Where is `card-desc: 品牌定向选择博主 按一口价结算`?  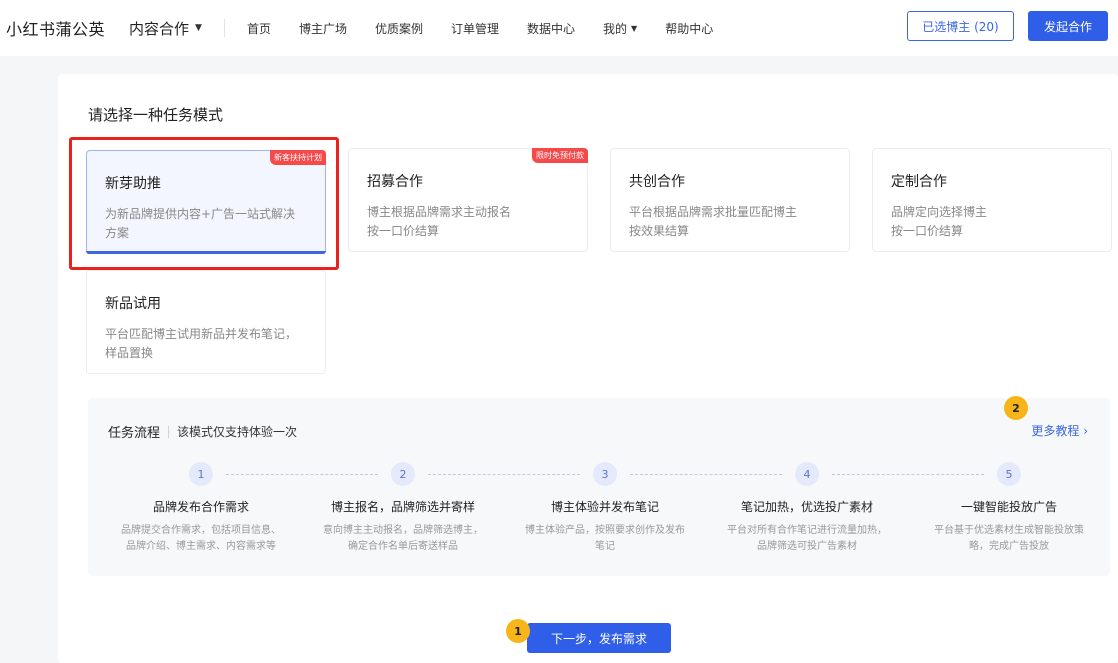 card-desc: 品牌定向选择博主 按一口价结算 is located at coordinates (992, 222).